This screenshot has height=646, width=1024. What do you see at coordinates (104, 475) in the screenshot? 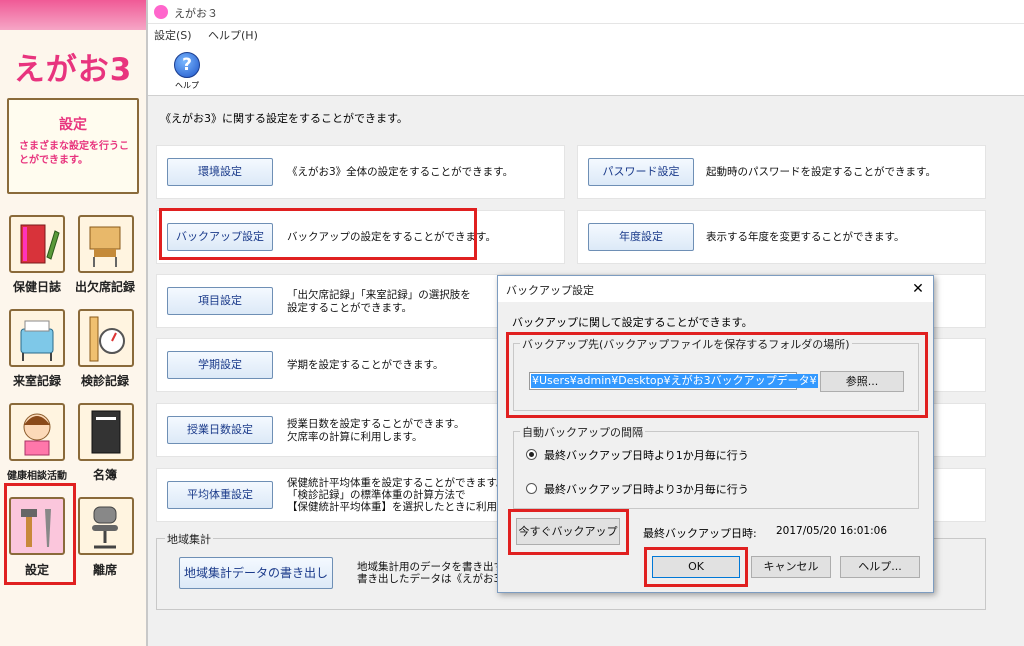
I see `nav-label-roster: 名簿` at bounding box center [104, 475].